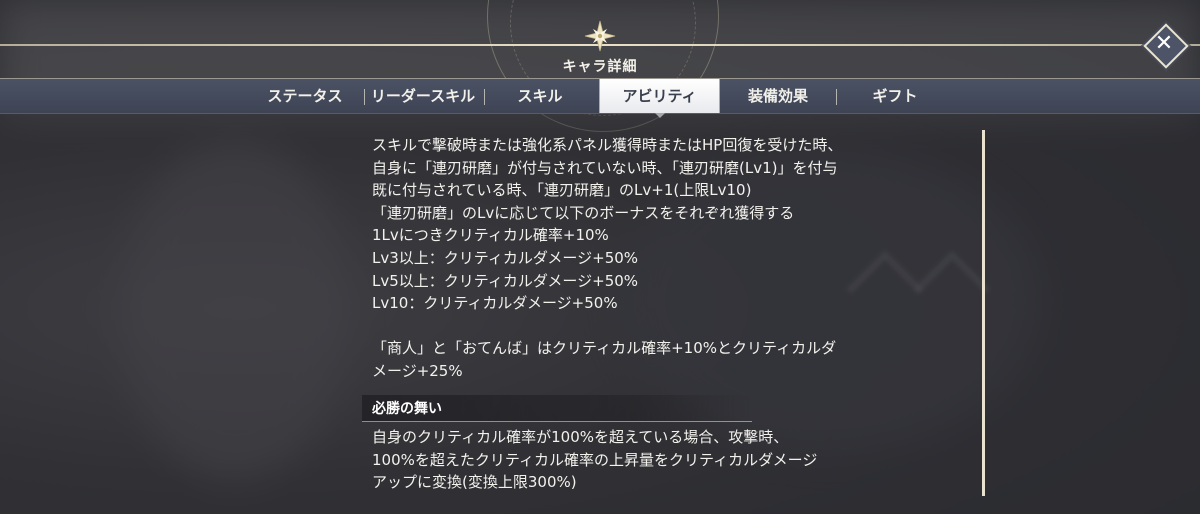 This screenshot has width=1200, height=514. I want to click on ability-extra-line: 「商人」と「おてんば」はクリティカル確率+10%とクリティカルダ, so click(604, 348).